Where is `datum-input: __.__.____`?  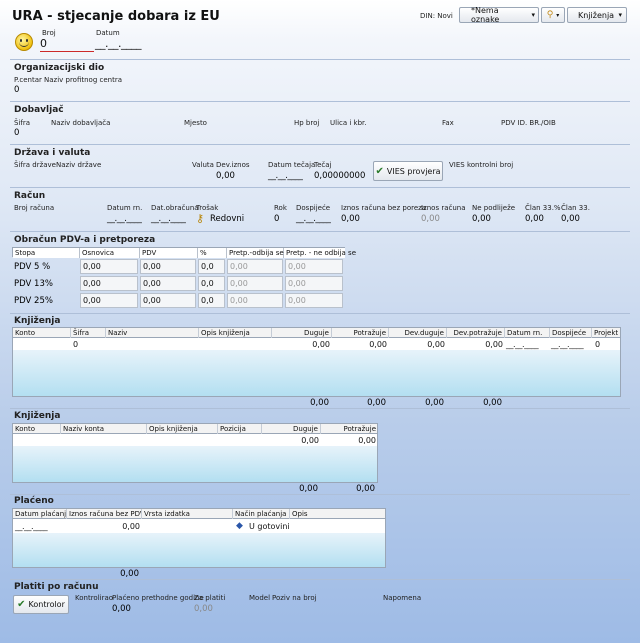 datum-input: __.__.____ is located at coordinates (126, 44).